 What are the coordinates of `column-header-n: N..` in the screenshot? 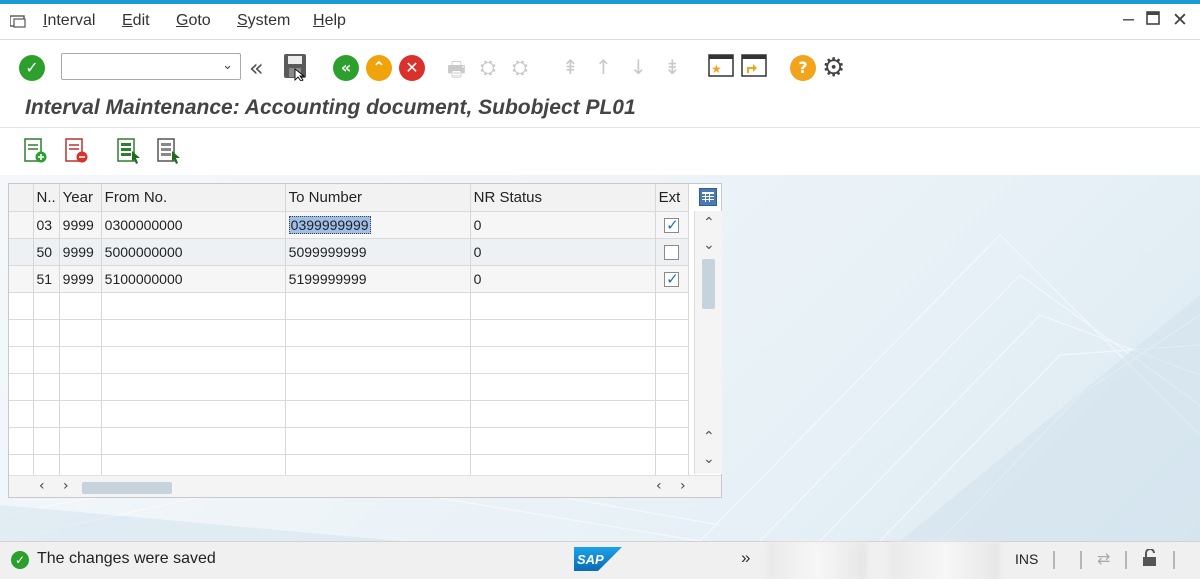 It's located at (46, 198).